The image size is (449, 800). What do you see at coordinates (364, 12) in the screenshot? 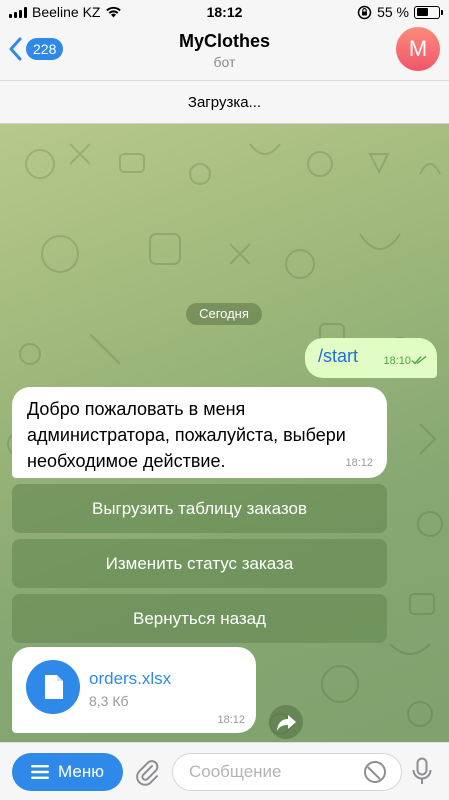
I see `orientation-lock-icon` at bounding box center [364, 12].